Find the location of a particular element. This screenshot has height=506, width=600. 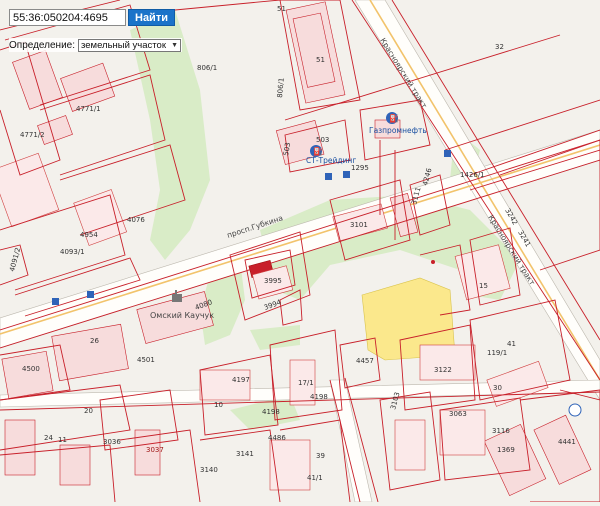

parcel-label: 3140 is located at coordinates (209, 470).